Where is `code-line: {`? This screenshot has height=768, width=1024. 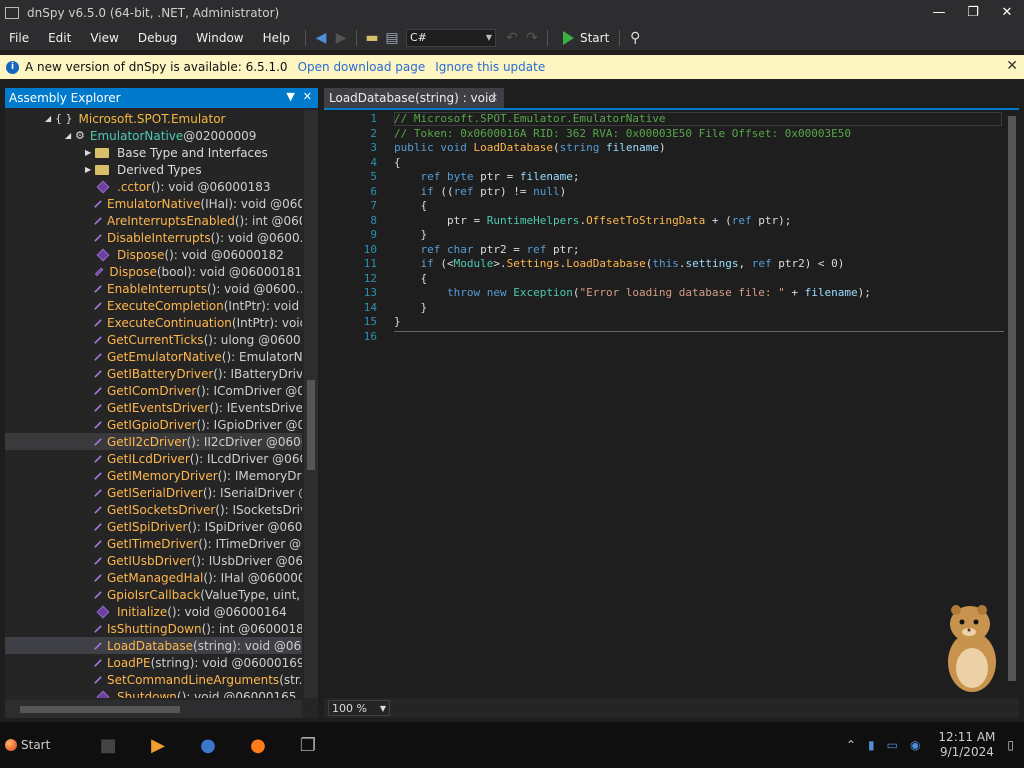
code-line: { is located at coordinates (397, 162).